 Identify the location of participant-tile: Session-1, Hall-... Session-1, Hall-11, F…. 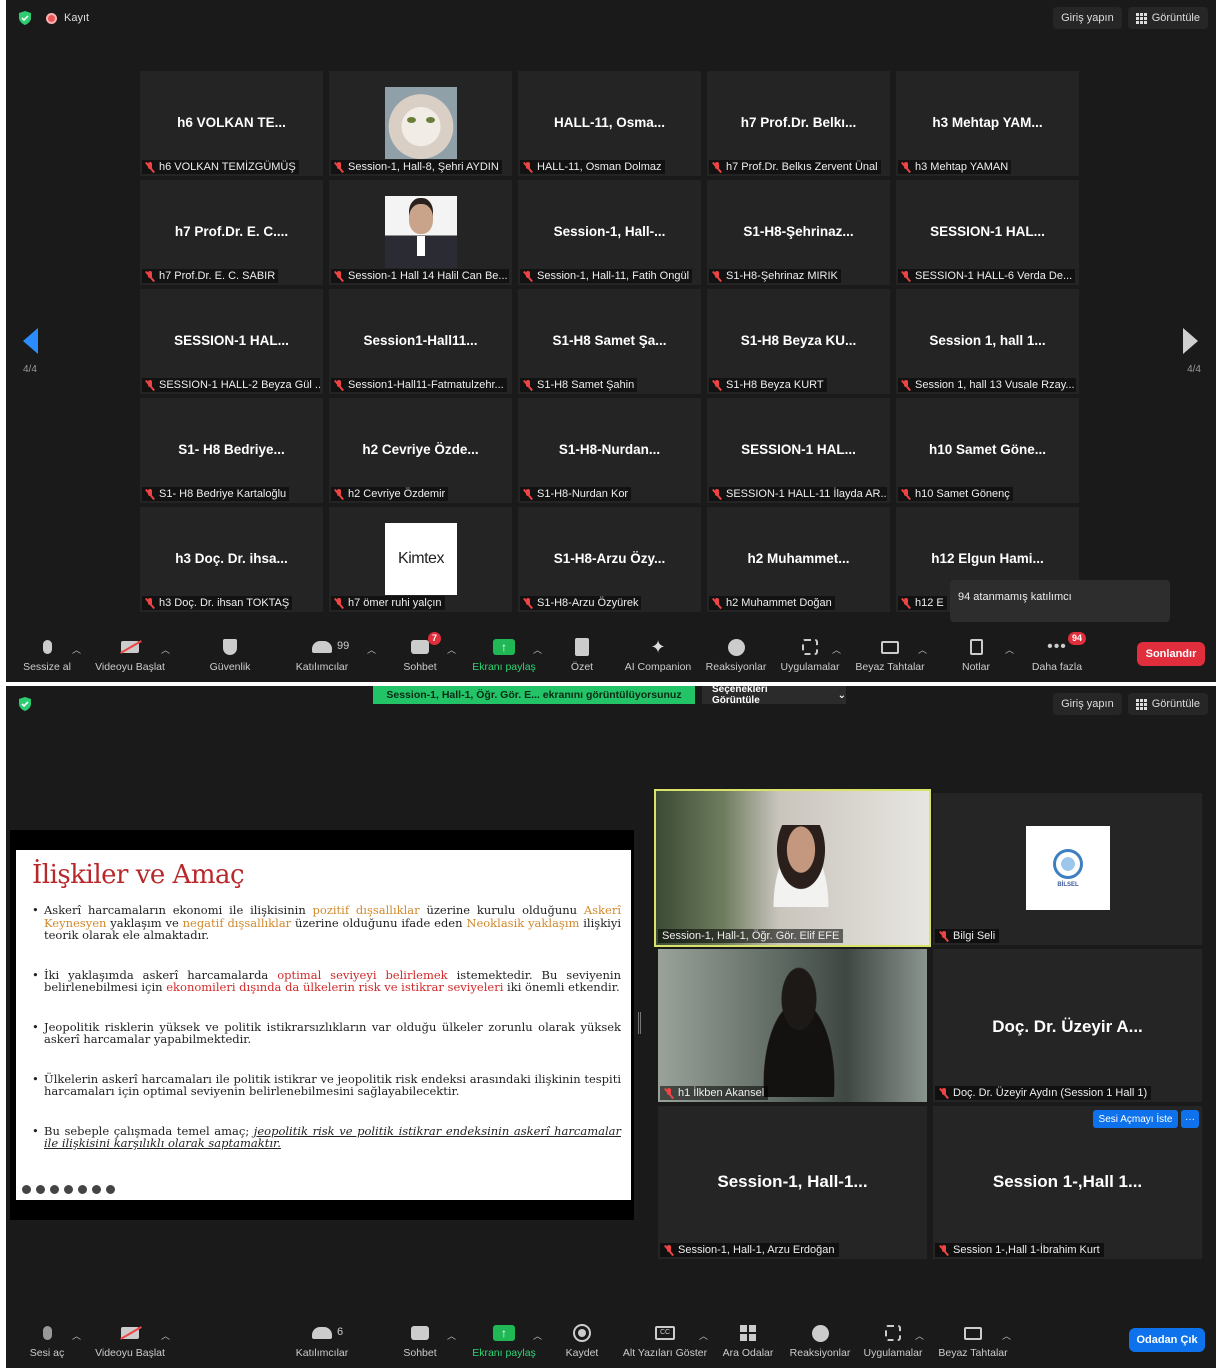
(609, 232).